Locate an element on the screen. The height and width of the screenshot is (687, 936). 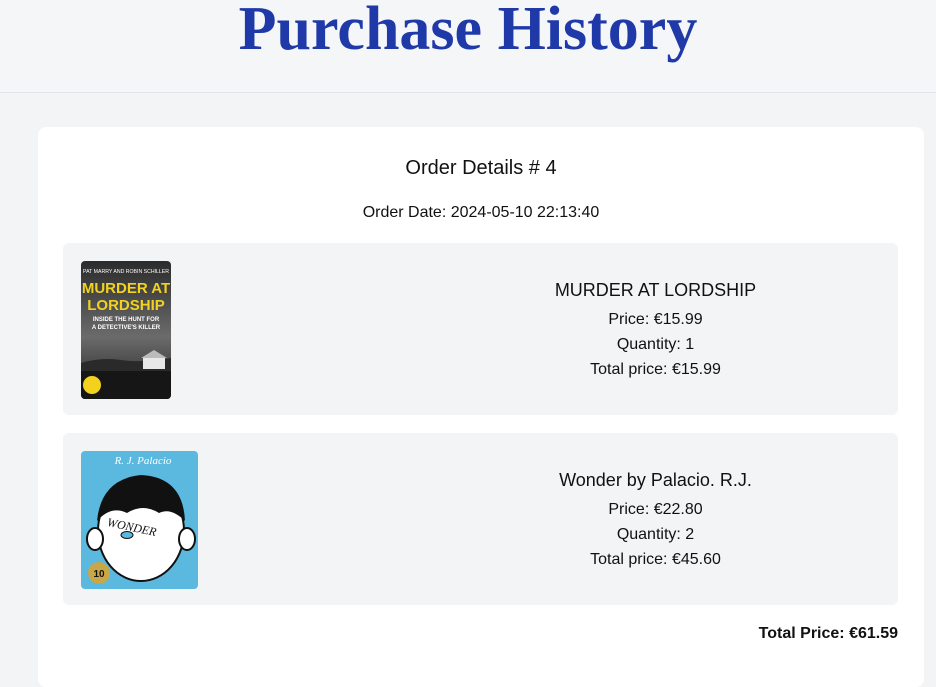
cover-authors: PAT MARRY AND ROBIN SCHILLER is located at coordinates (126, 272).